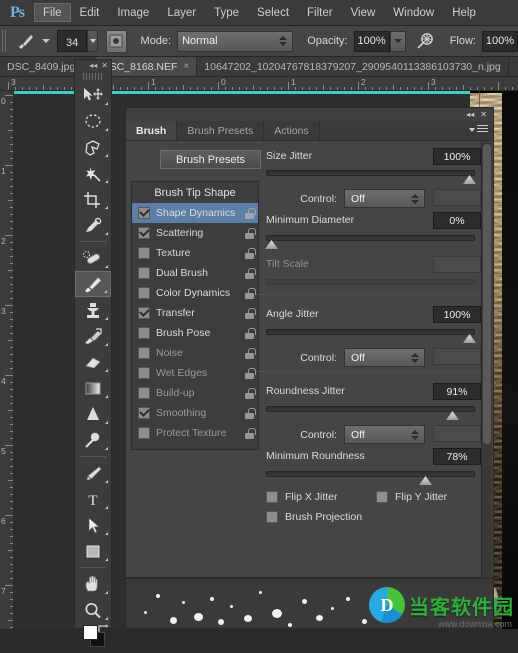  I want to click on eyedropper-tool, so click(93, 225).